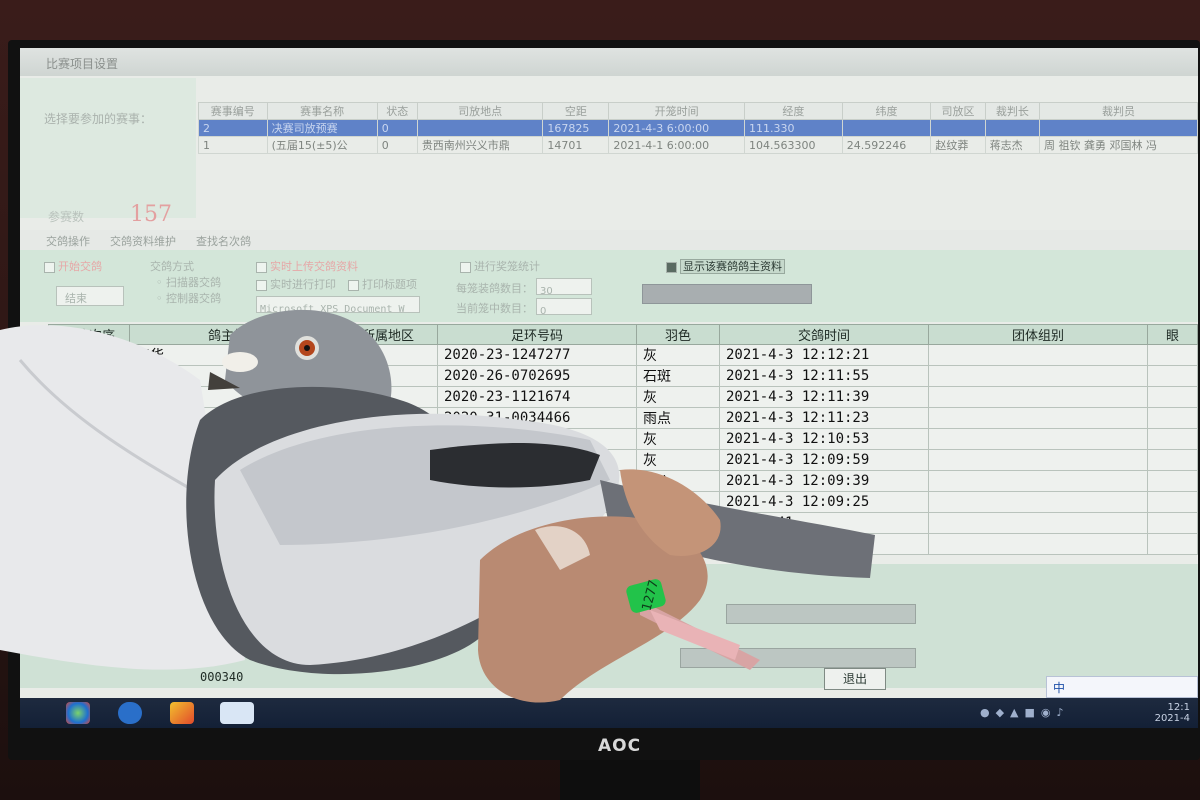 This screenshot has width=1200, height=800. Describe the element at coordinates (397, 111) in the screenshot. I see `col-status: 状态` at that location.